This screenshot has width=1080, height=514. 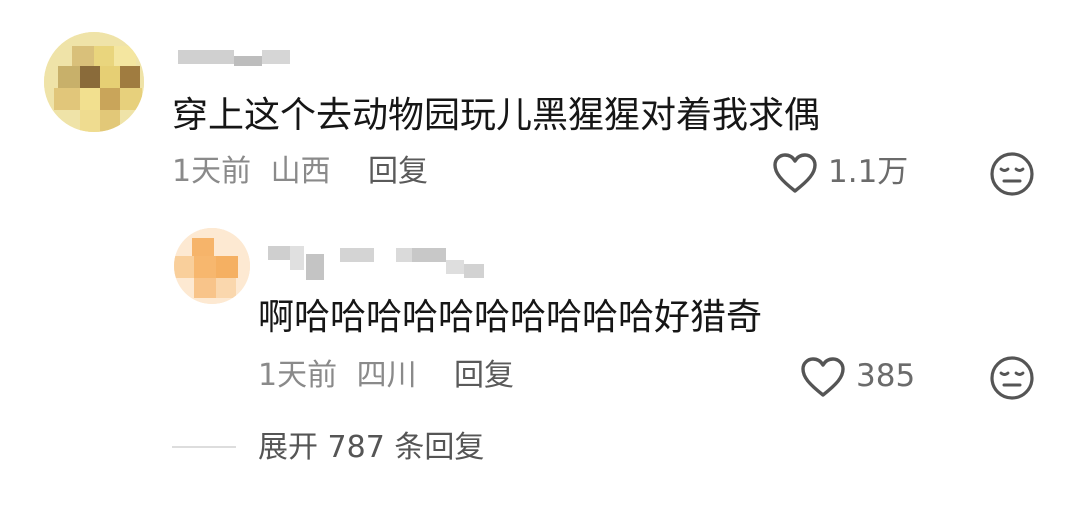 What do you see at coordinates (300, 171) in the screenshot?
I see `comment-location: 山西` at bounding box center [300, 171].